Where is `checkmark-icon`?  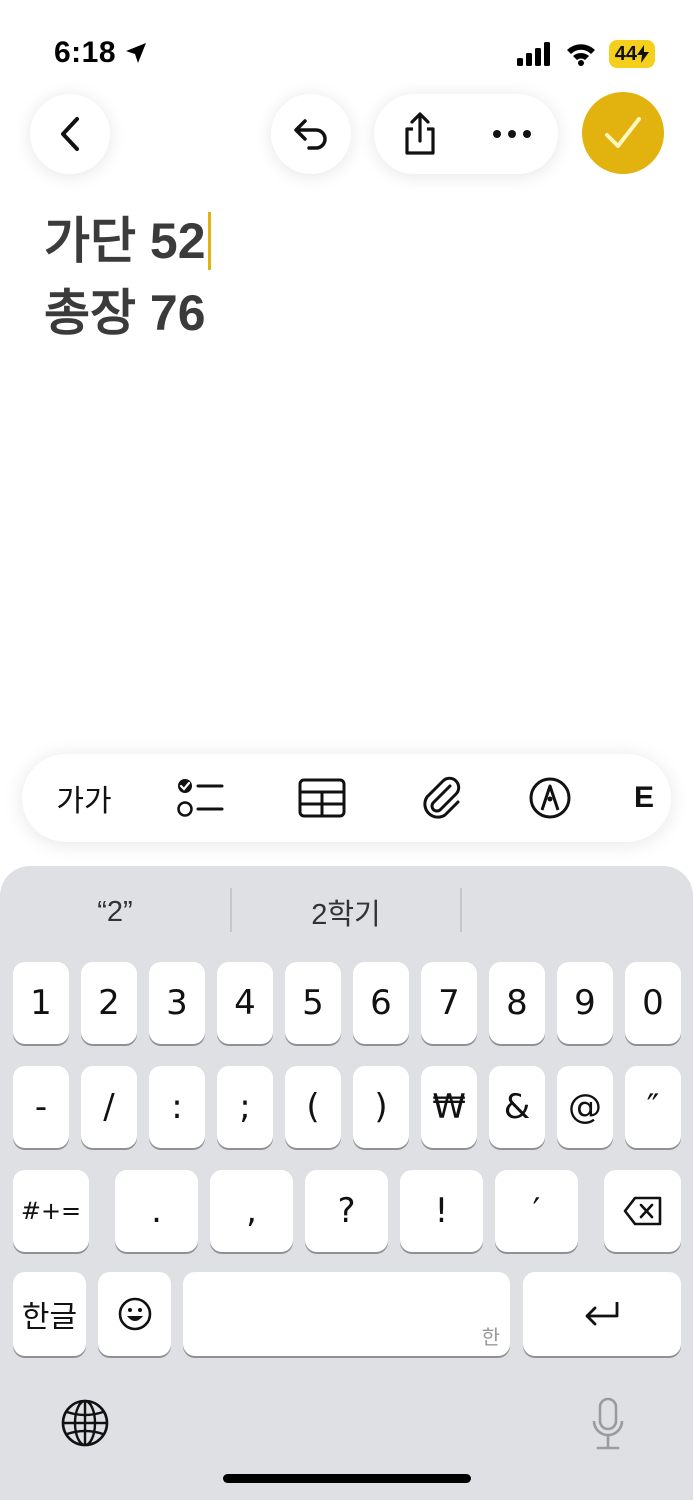 checkmark-icon is located at coordinates (623, 132).